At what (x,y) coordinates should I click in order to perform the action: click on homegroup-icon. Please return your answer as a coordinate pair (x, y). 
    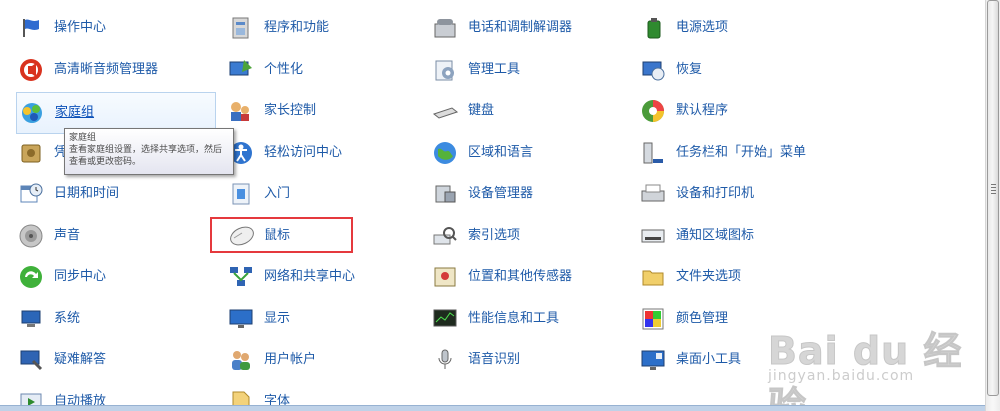
    Looking at the image, I should click on (32, 113).